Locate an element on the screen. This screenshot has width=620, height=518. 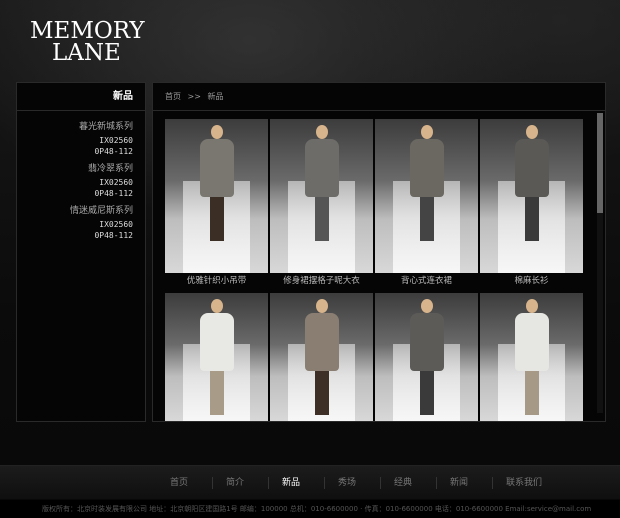
footer-nav-item: 经典 is located at coordinates (403, 483).